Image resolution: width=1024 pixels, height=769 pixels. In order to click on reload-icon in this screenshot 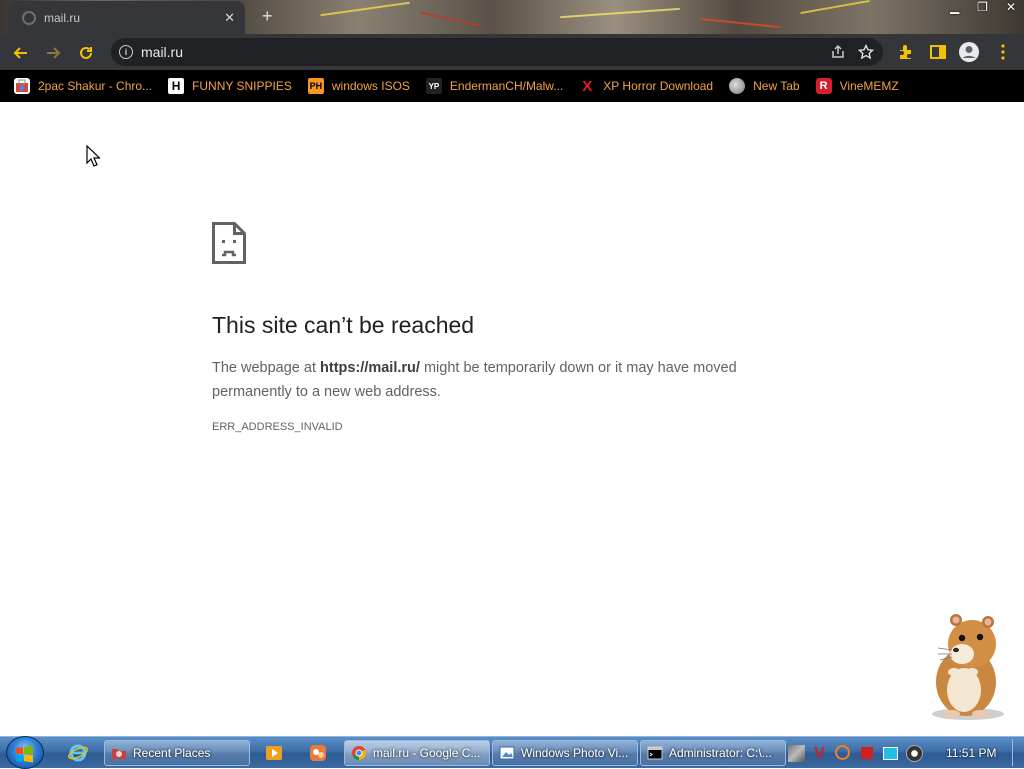, I will do `click(86, 52)`.